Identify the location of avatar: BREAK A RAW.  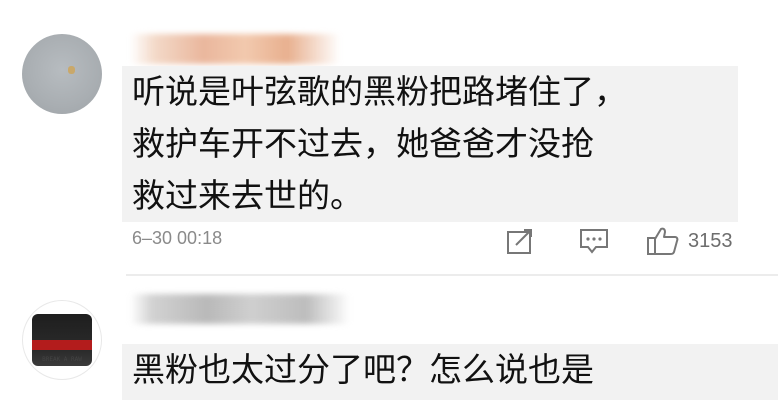
(62, 340).